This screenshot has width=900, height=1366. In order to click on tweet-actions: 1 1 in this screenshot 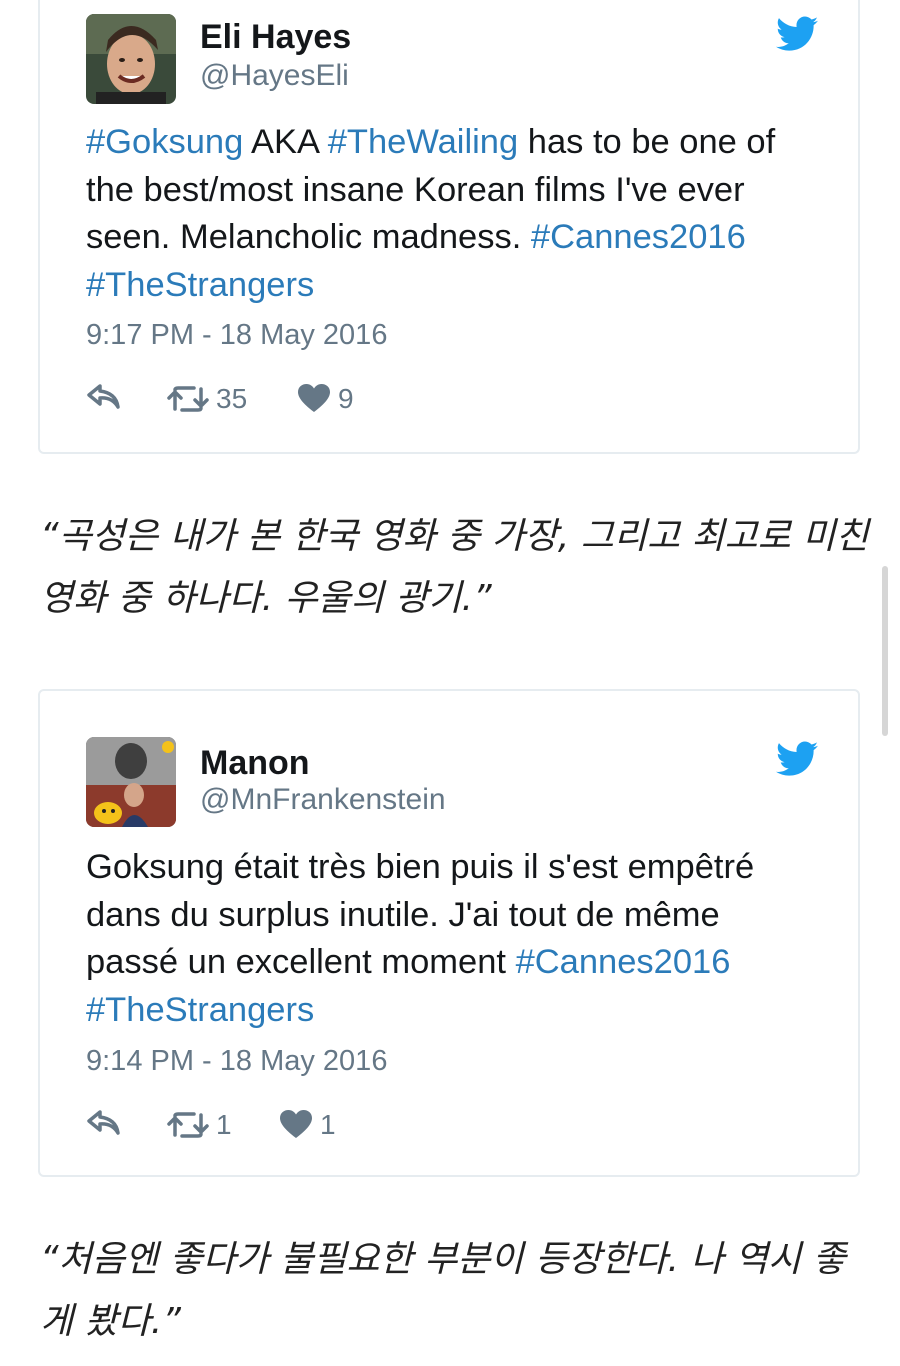, I will do `click(286, 1129)`.